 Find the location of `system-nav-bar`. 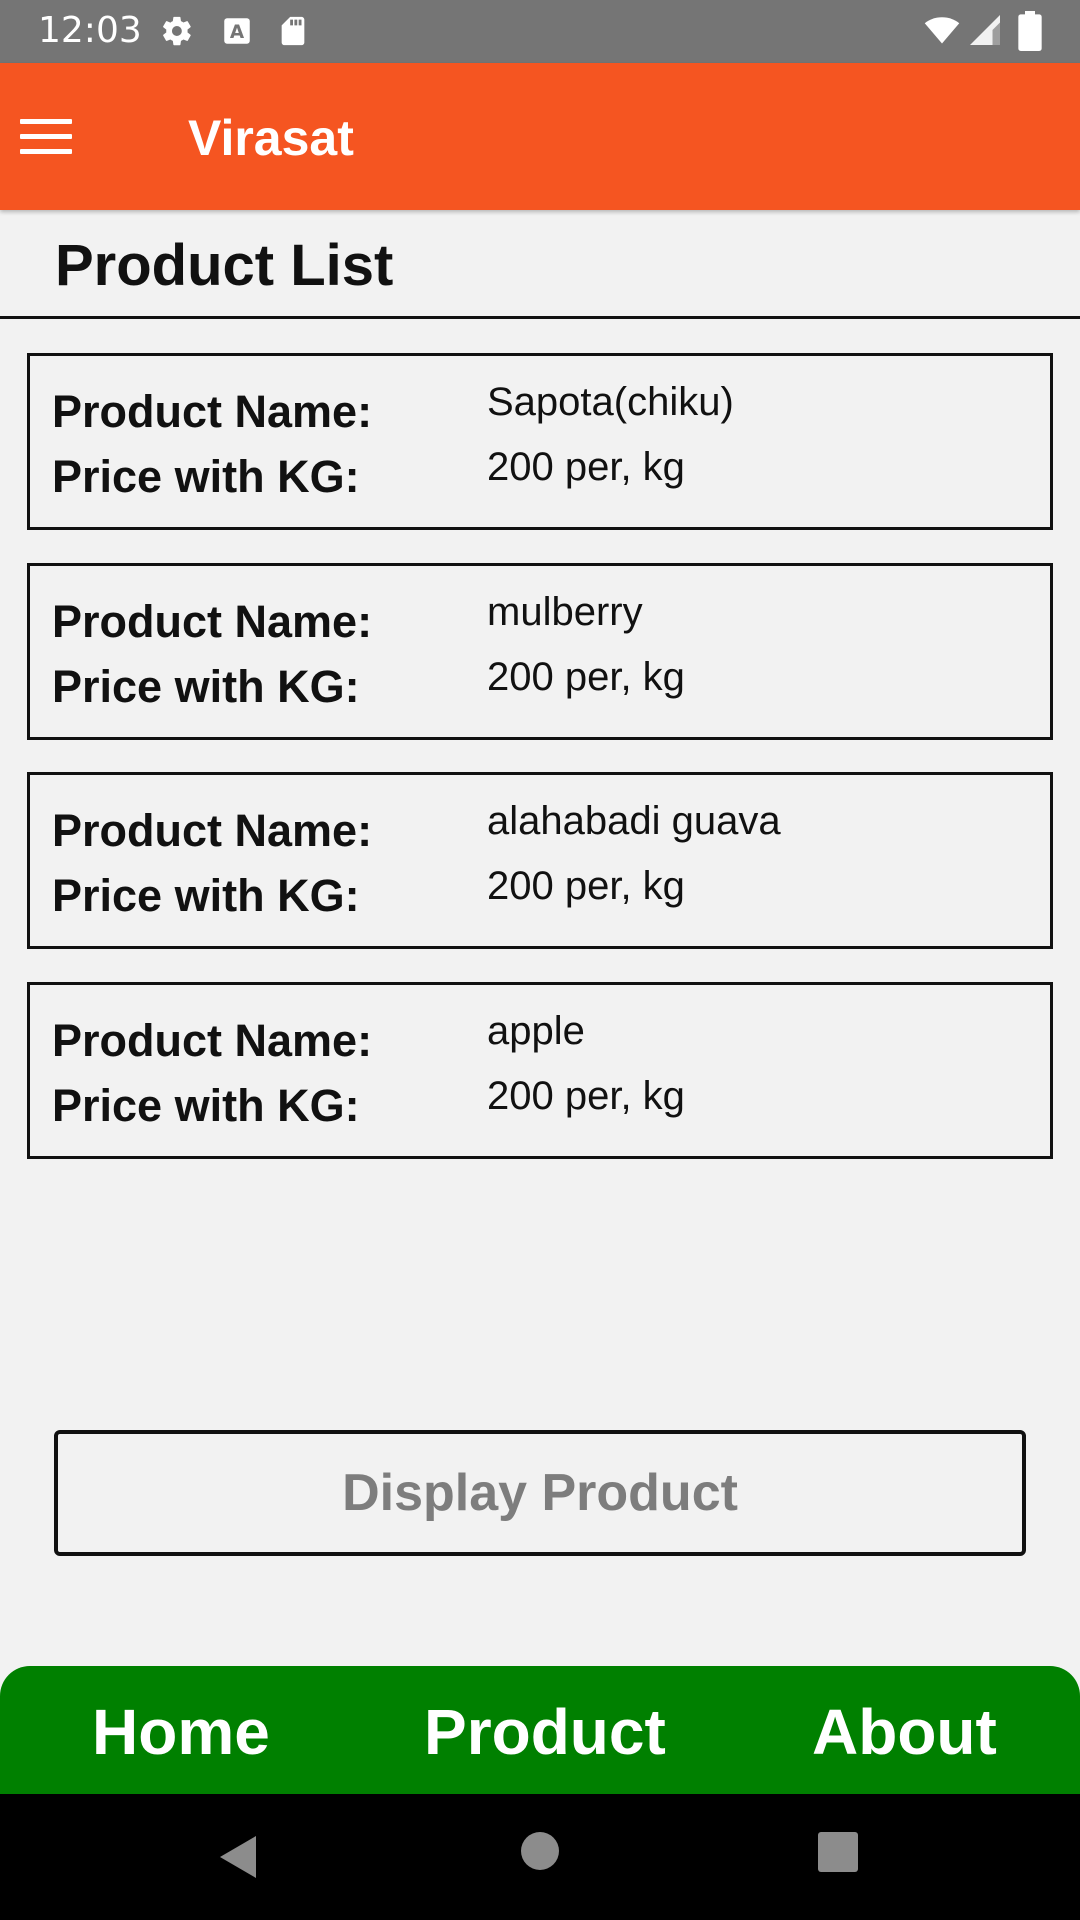

system-nav-bar is located at coordinates (540, 1857).